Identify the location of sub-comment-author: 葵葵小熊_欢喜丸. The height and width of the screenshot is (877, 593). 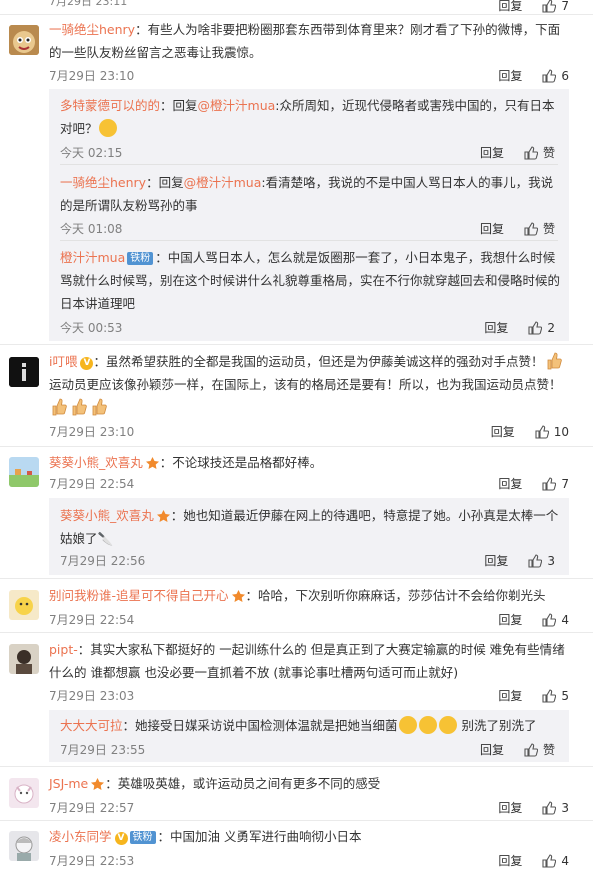
(107, 515).